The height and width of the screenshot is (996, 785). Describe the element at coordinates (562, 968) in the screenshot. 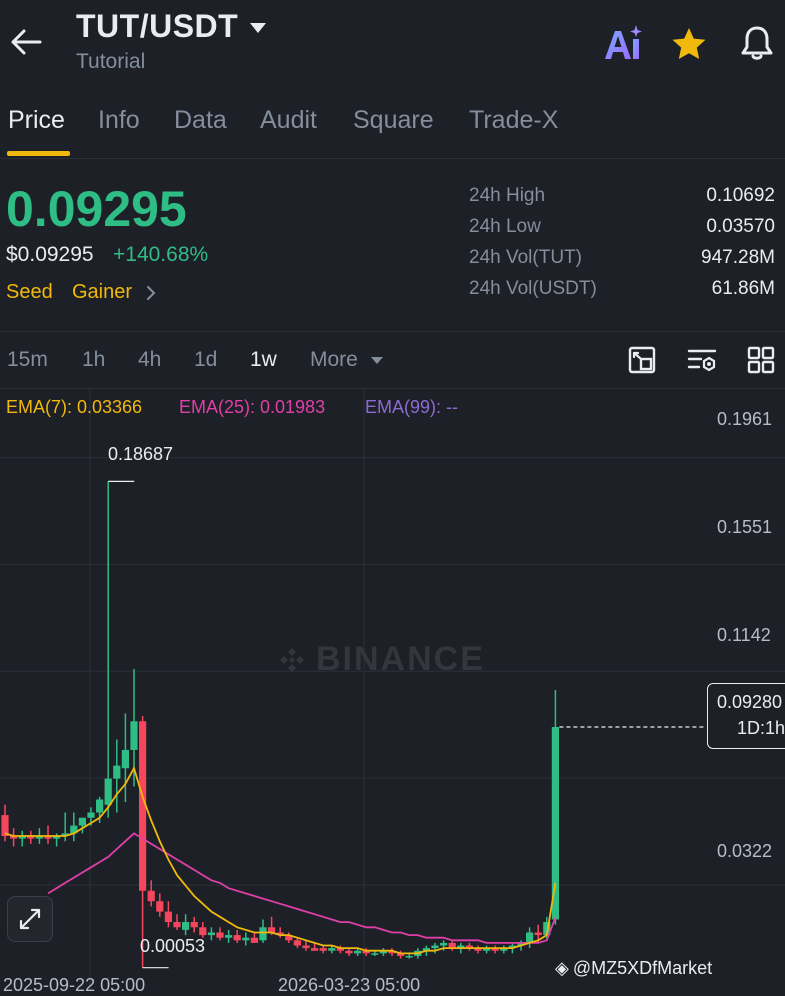

I see `feed-logo-icon: ◈` at that location.